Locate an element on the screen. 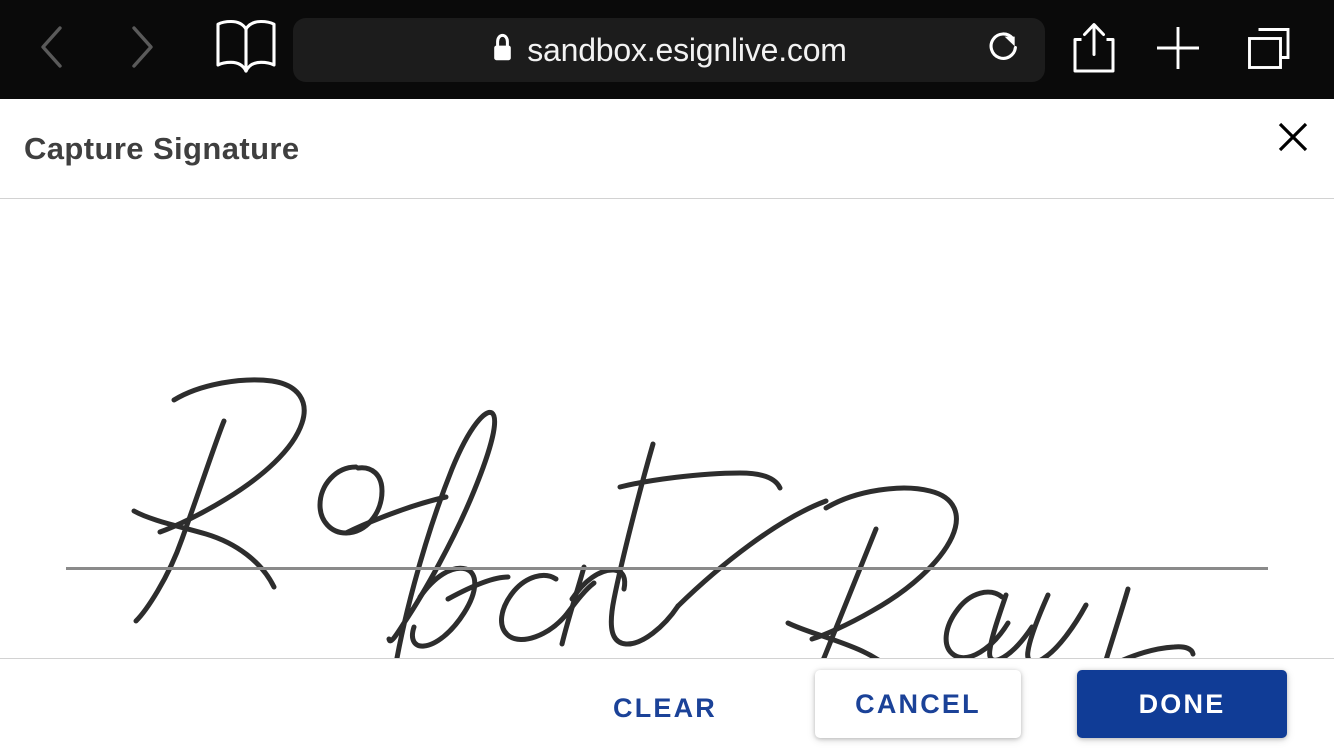 This screenshot has width=1334, height=750. share-icon is located at coordinates (1094, 50).